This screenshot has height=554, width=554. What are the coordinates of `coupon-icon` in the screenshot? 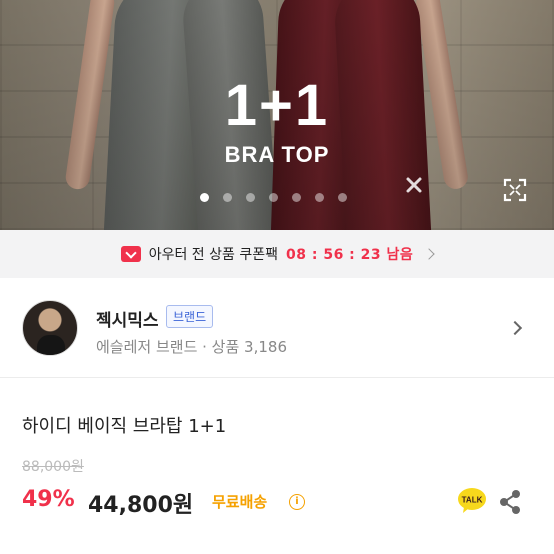 It's located at (130, 254).